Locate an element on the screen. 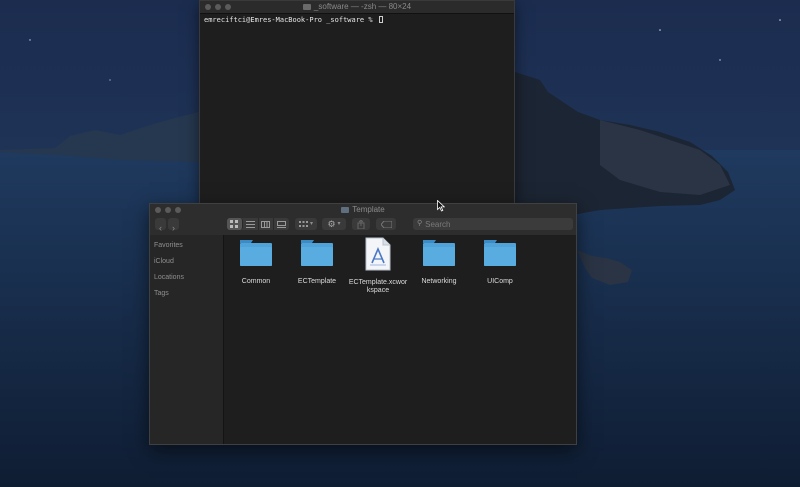  file-item-uicomp: UIComp is located at coordinates (500, 262).